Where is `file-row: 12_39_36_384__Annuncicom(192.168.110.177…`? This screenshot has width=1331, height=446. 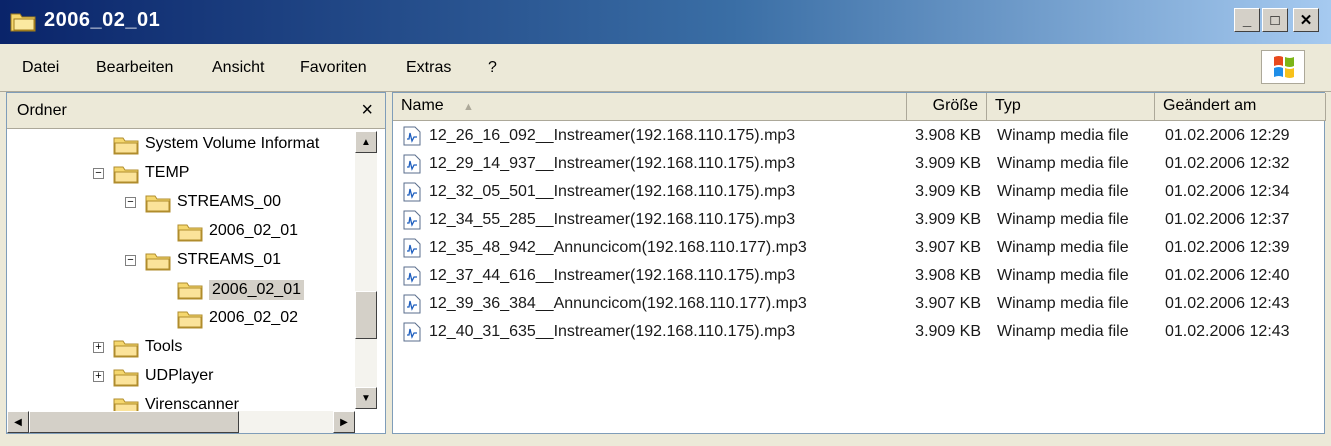 file-row: 12_39_36_384__Annuncicom(192.168.110.177… is located at coordinates (858, 305).